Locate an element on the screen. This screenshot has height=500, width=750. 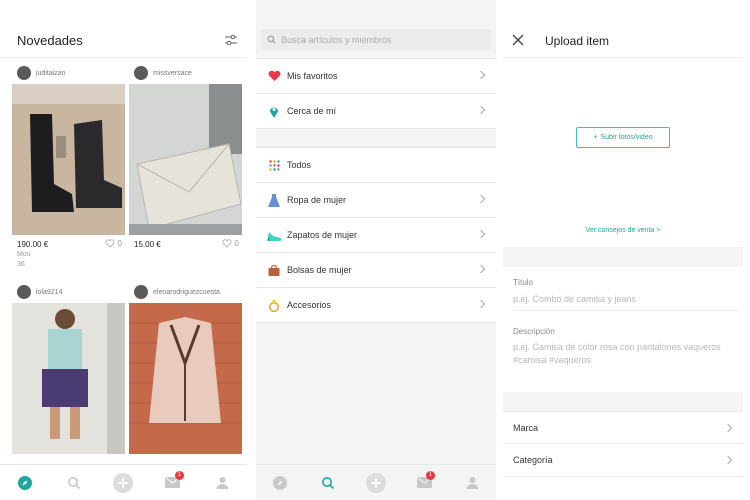
divider is located at coordinates (625, 310).